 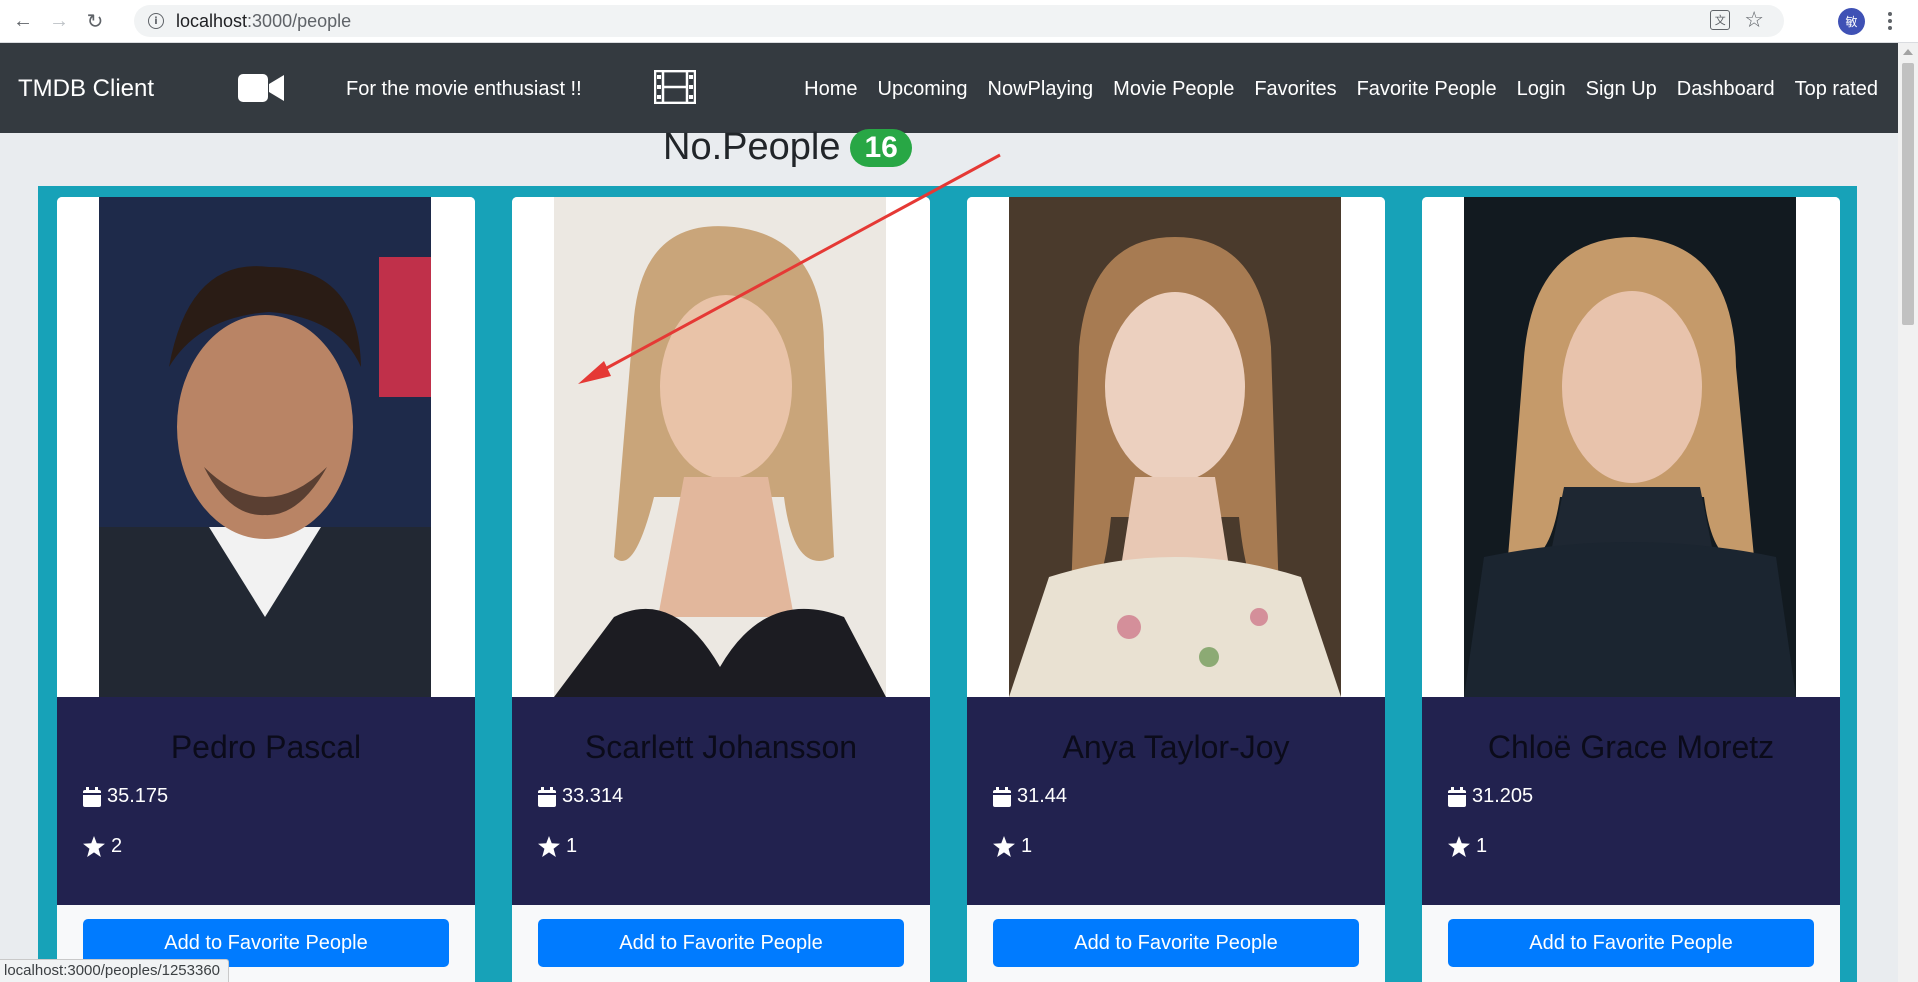 I want to click on browser-toolbar: ← → ↻ i localhost:3000/people 文 ☆ 敏, so click(x=959, y=21).